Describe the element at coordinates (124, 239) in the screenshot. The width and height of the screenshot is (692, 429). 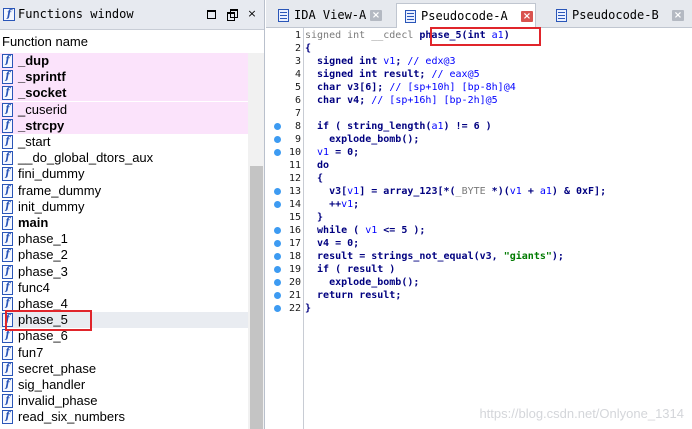
I see `function-list-item: f phase_1` at that location.